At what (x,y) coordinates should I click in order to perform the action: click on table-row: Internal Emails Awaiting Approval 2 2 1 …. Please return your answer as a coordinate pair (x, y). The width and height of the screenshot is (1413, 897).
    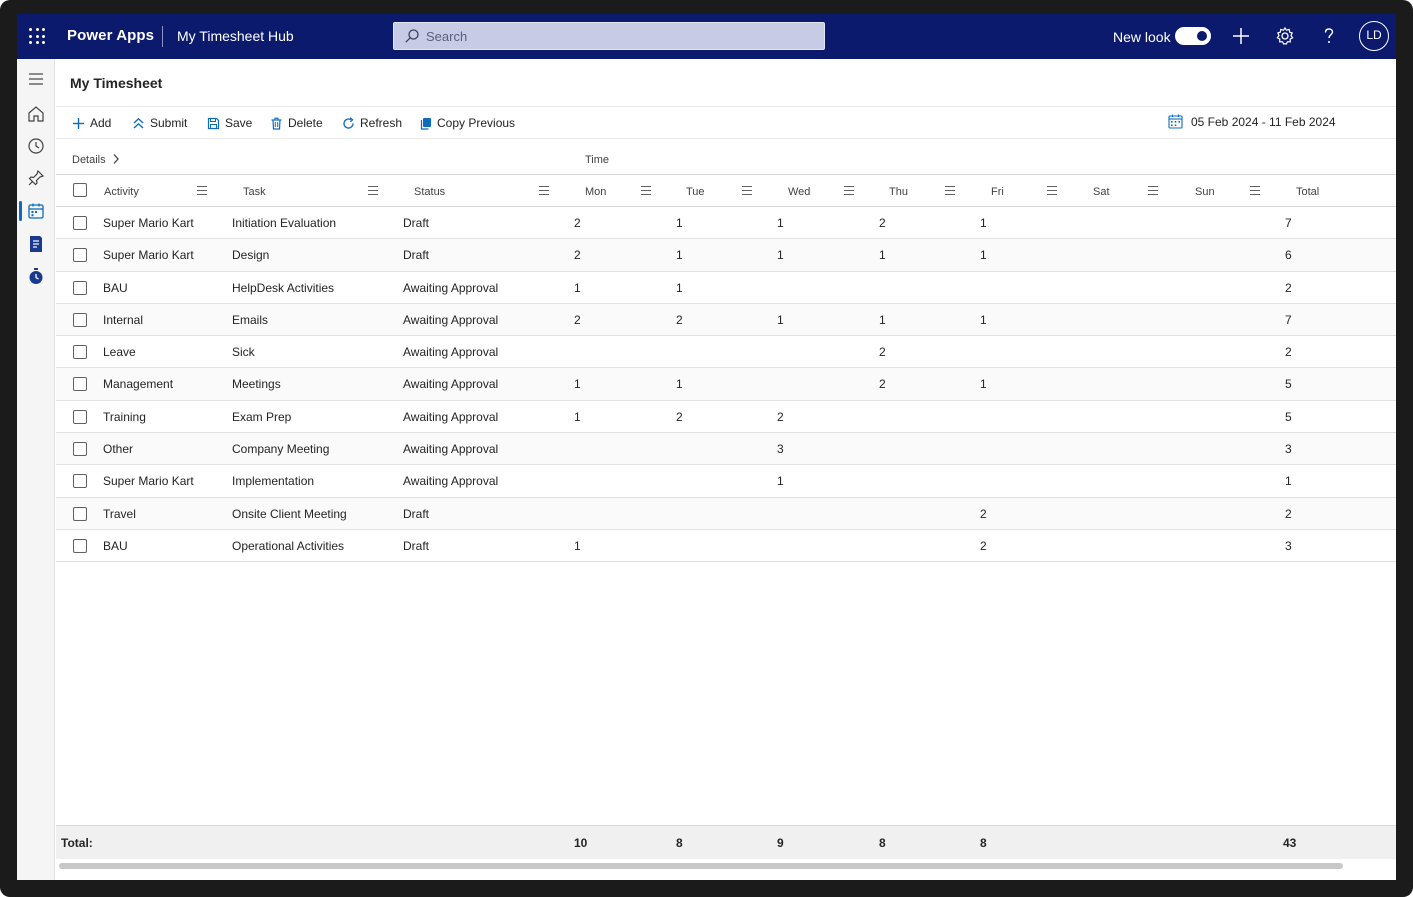
    Looking at the image, I should click on (726, 320).